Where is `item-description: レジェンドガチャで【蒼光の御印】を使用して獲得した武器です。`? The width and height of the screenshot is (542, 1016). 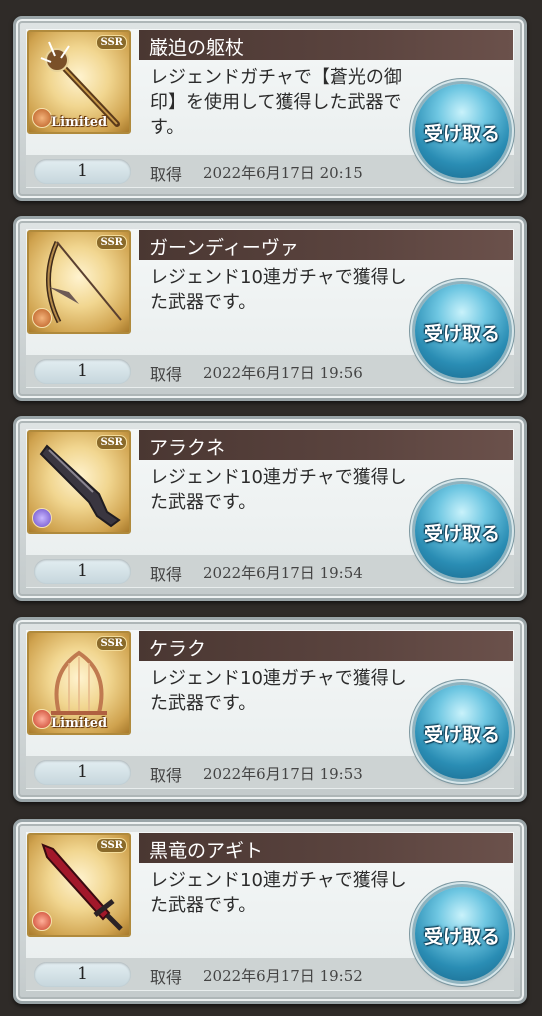
item-description: レジェンドガチャで【蒼光の御印】を使用して獲得した武器です。 is located at coordinates (276, 102).